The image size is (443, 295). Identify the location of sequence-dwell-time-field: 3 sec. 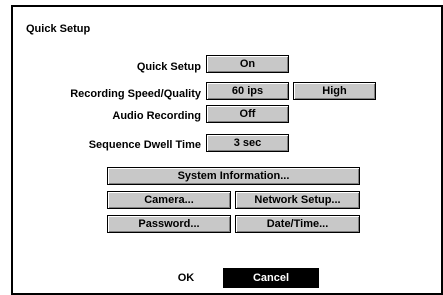
(247, 143).